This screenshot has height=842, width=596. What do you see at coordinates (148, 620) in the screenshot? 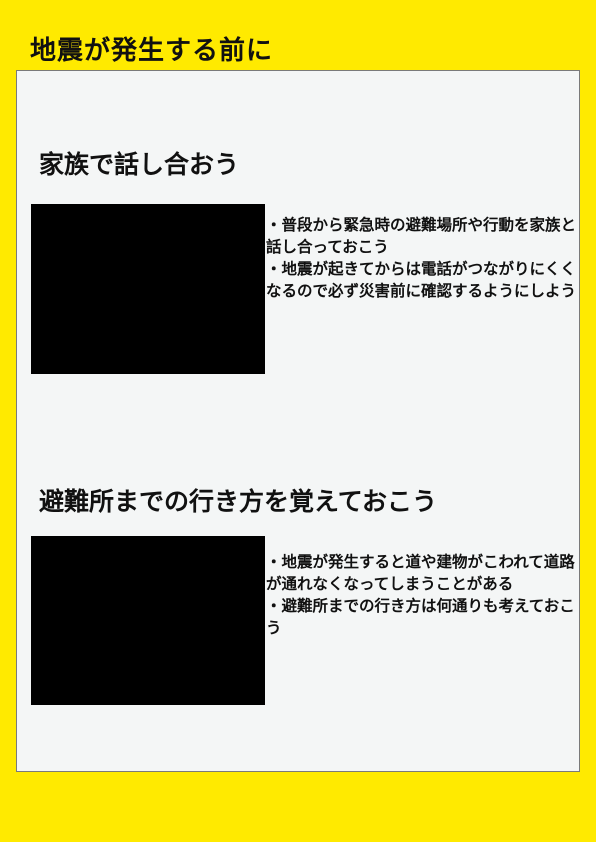
I see `evacuation-route-image` at bounding box center [148, 620].